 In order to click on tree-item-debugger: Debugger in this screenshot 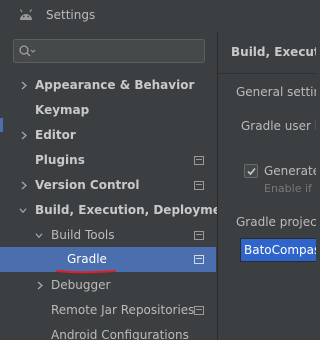, I will do `click(108, 285)`.